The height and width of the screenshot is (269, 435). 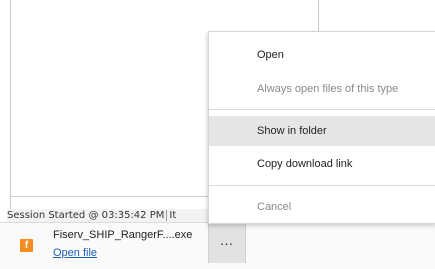 What do you see at coordinates (110, 196) in the screenshot?
I see `divider` at bounding box center [110, 196].